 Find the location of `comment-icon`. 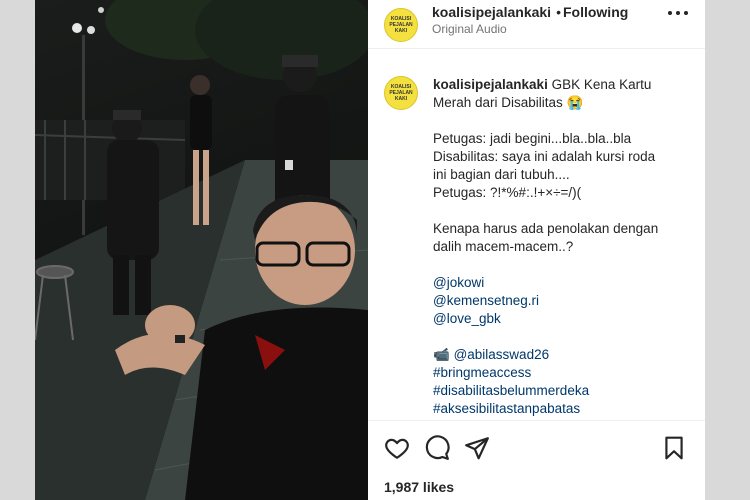

comment-icon is located at coordinates (438, 449).